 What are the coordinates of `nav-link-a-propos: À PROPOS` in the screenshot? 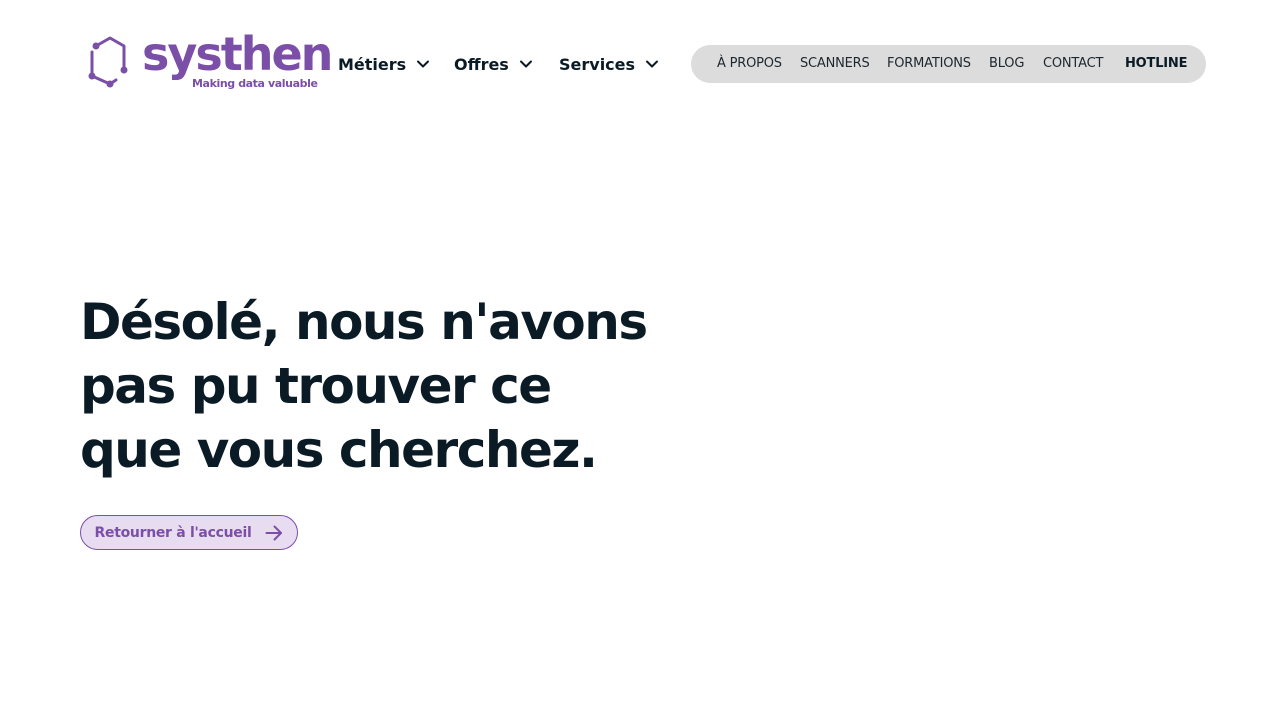 It's located at (749, 64).